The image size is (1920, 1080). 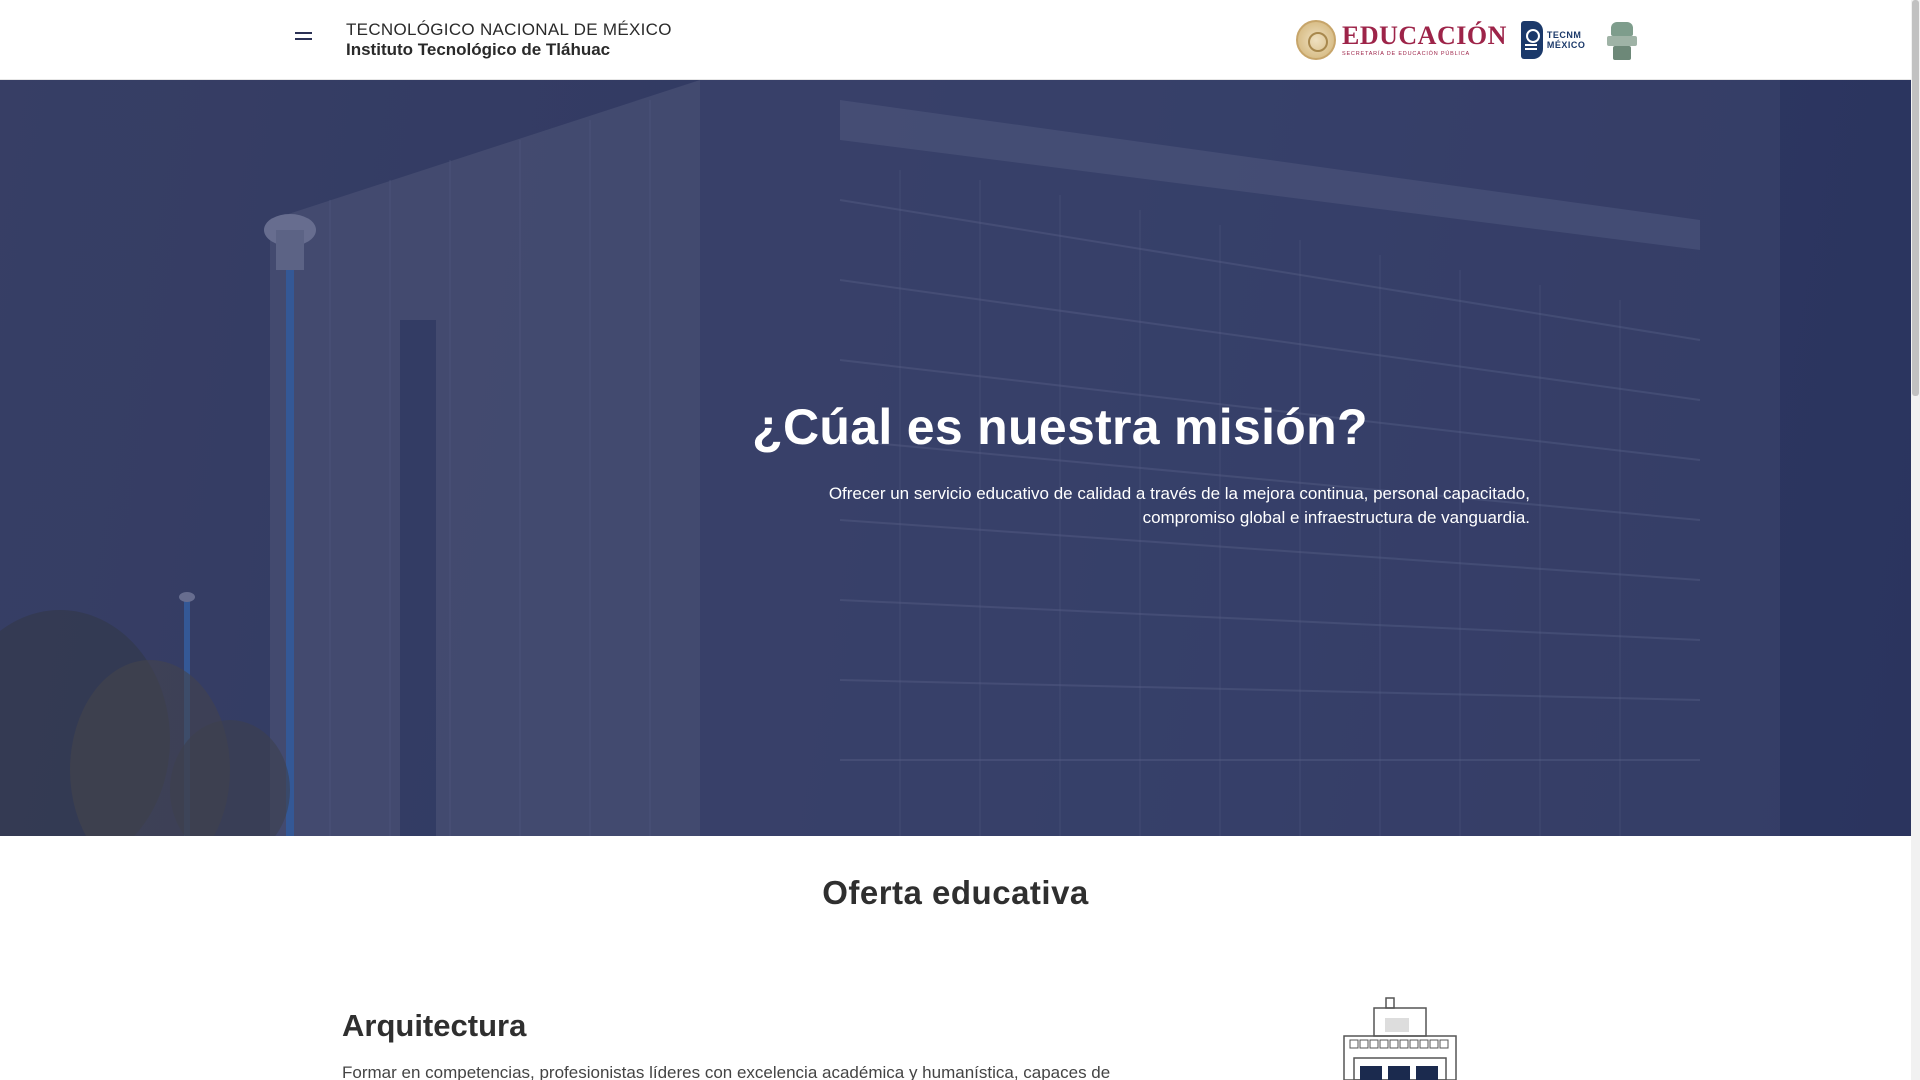 What do you see at coordinates (304, 39) in the screenshot?
I see `hamburger-menu-icon` at bounding box center [304, 39].